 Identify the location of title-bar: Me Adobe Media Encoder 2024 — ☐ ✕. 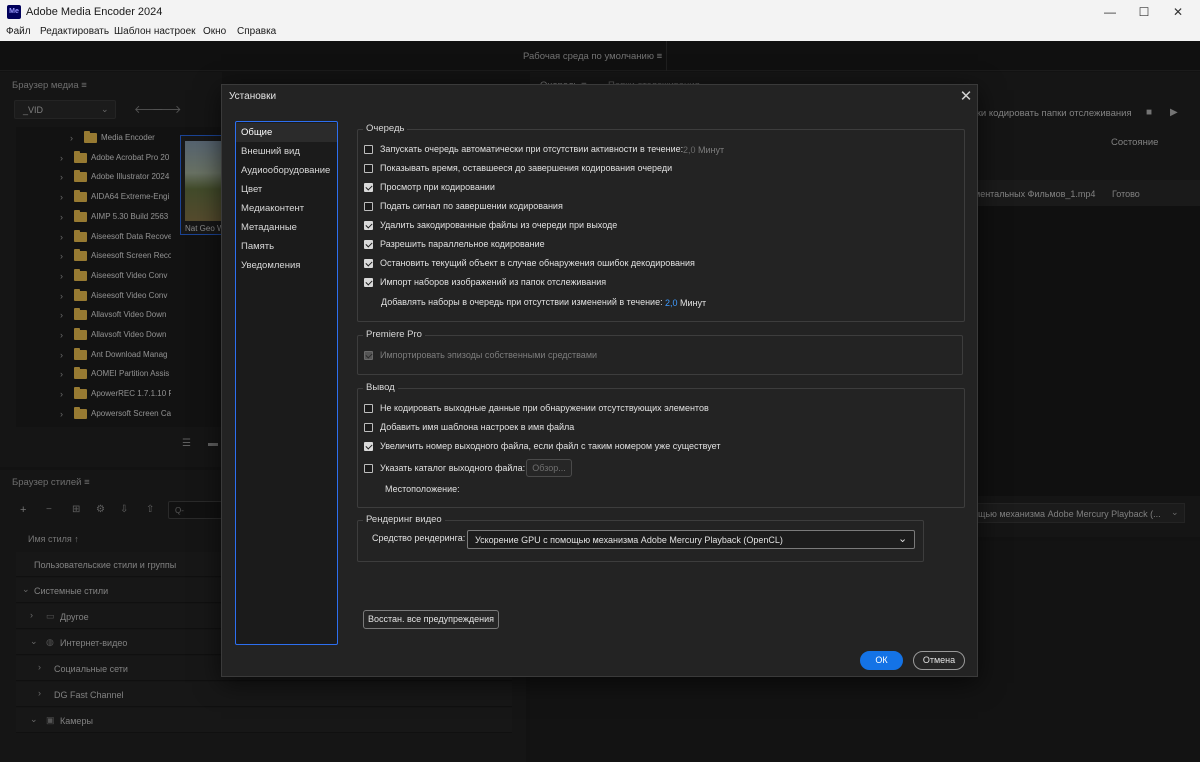
(600, 12).